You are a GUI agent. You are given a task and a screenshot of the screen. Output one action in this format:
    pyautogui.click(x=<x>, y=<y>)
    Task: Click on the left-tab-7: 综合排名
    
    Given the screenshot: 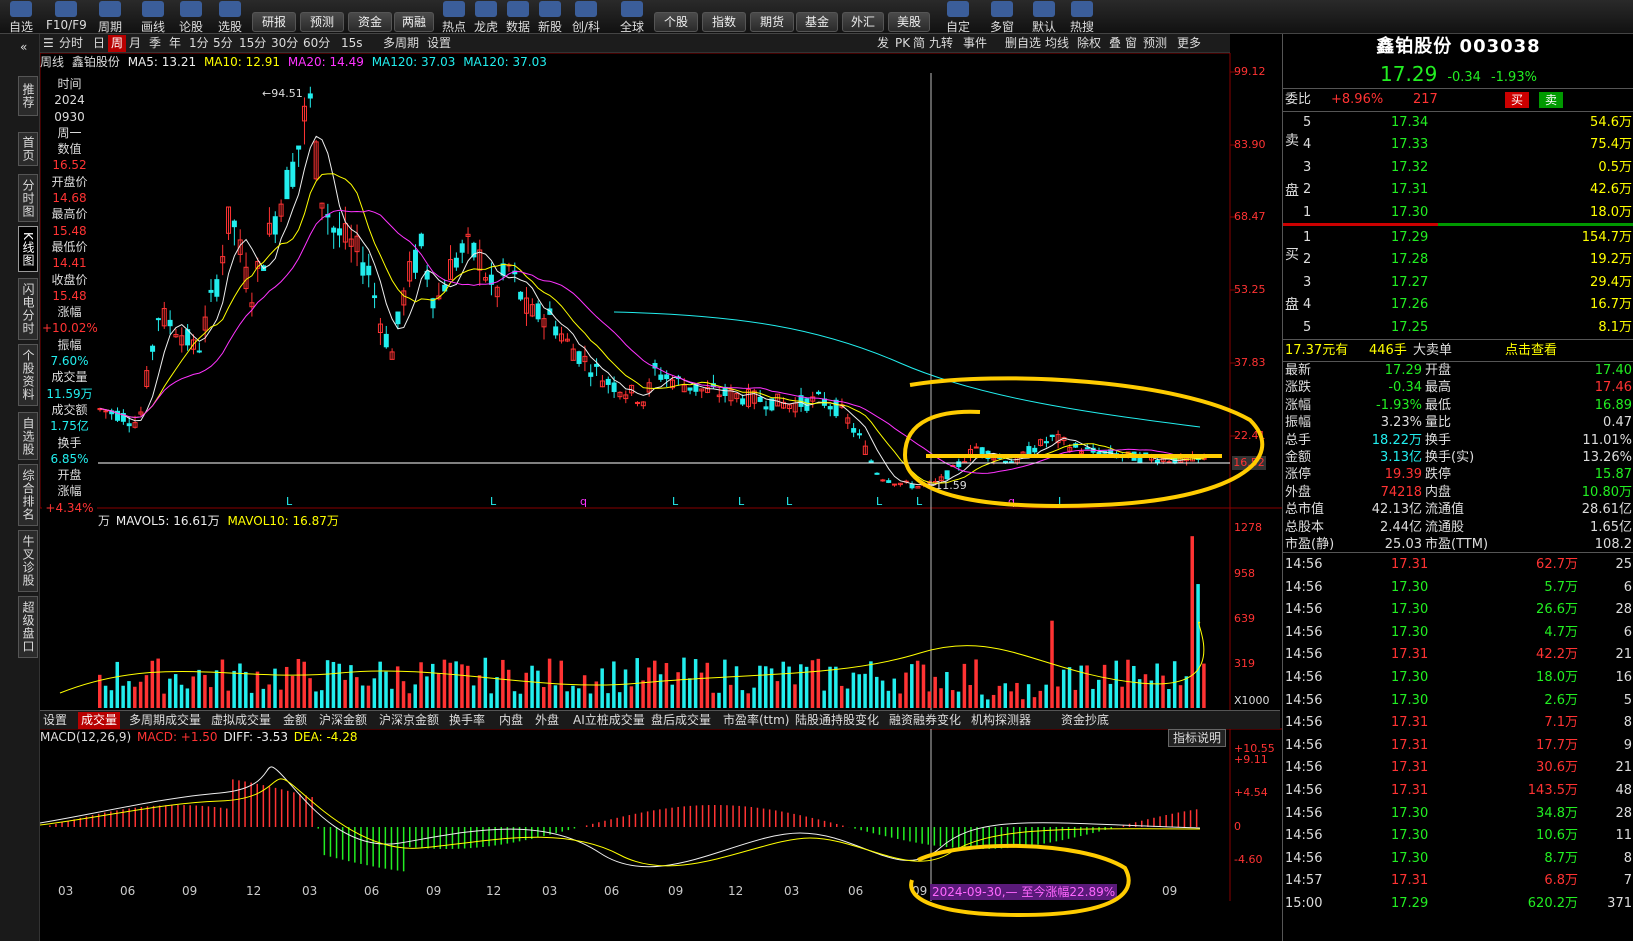 What is the action you would take?
    pyautogui.click(x=28, y=495)
    